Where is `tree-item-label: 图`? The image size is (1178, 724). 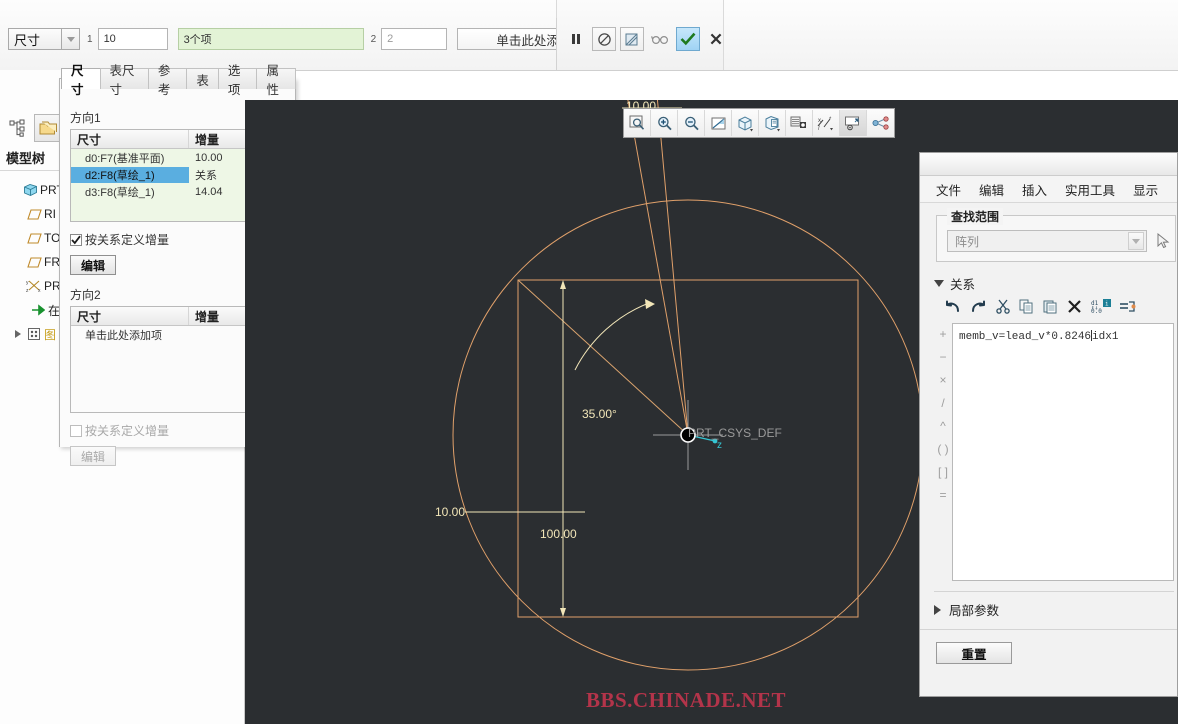
tree-item-label: 图 is located at coordinates (50, 334).